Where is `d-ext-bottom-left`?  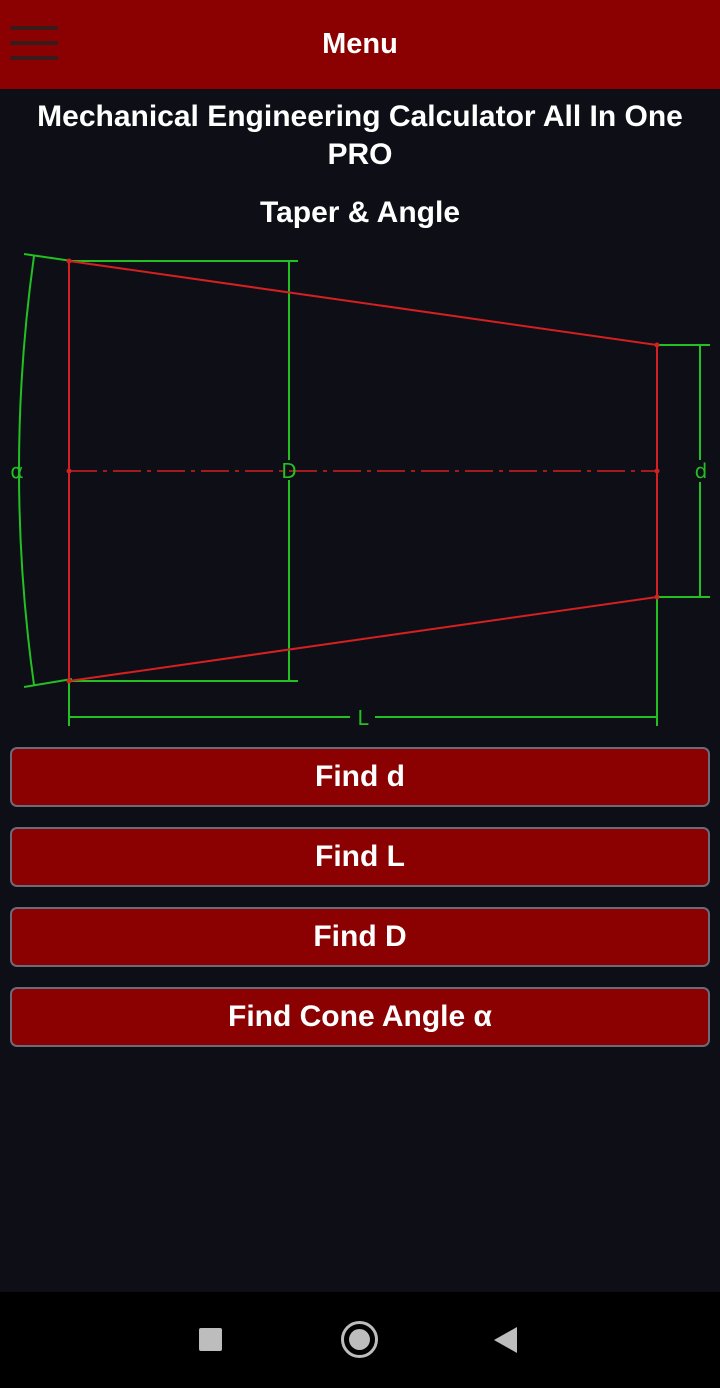 d-ext-bottom-left is located at coordinates (48, 683).